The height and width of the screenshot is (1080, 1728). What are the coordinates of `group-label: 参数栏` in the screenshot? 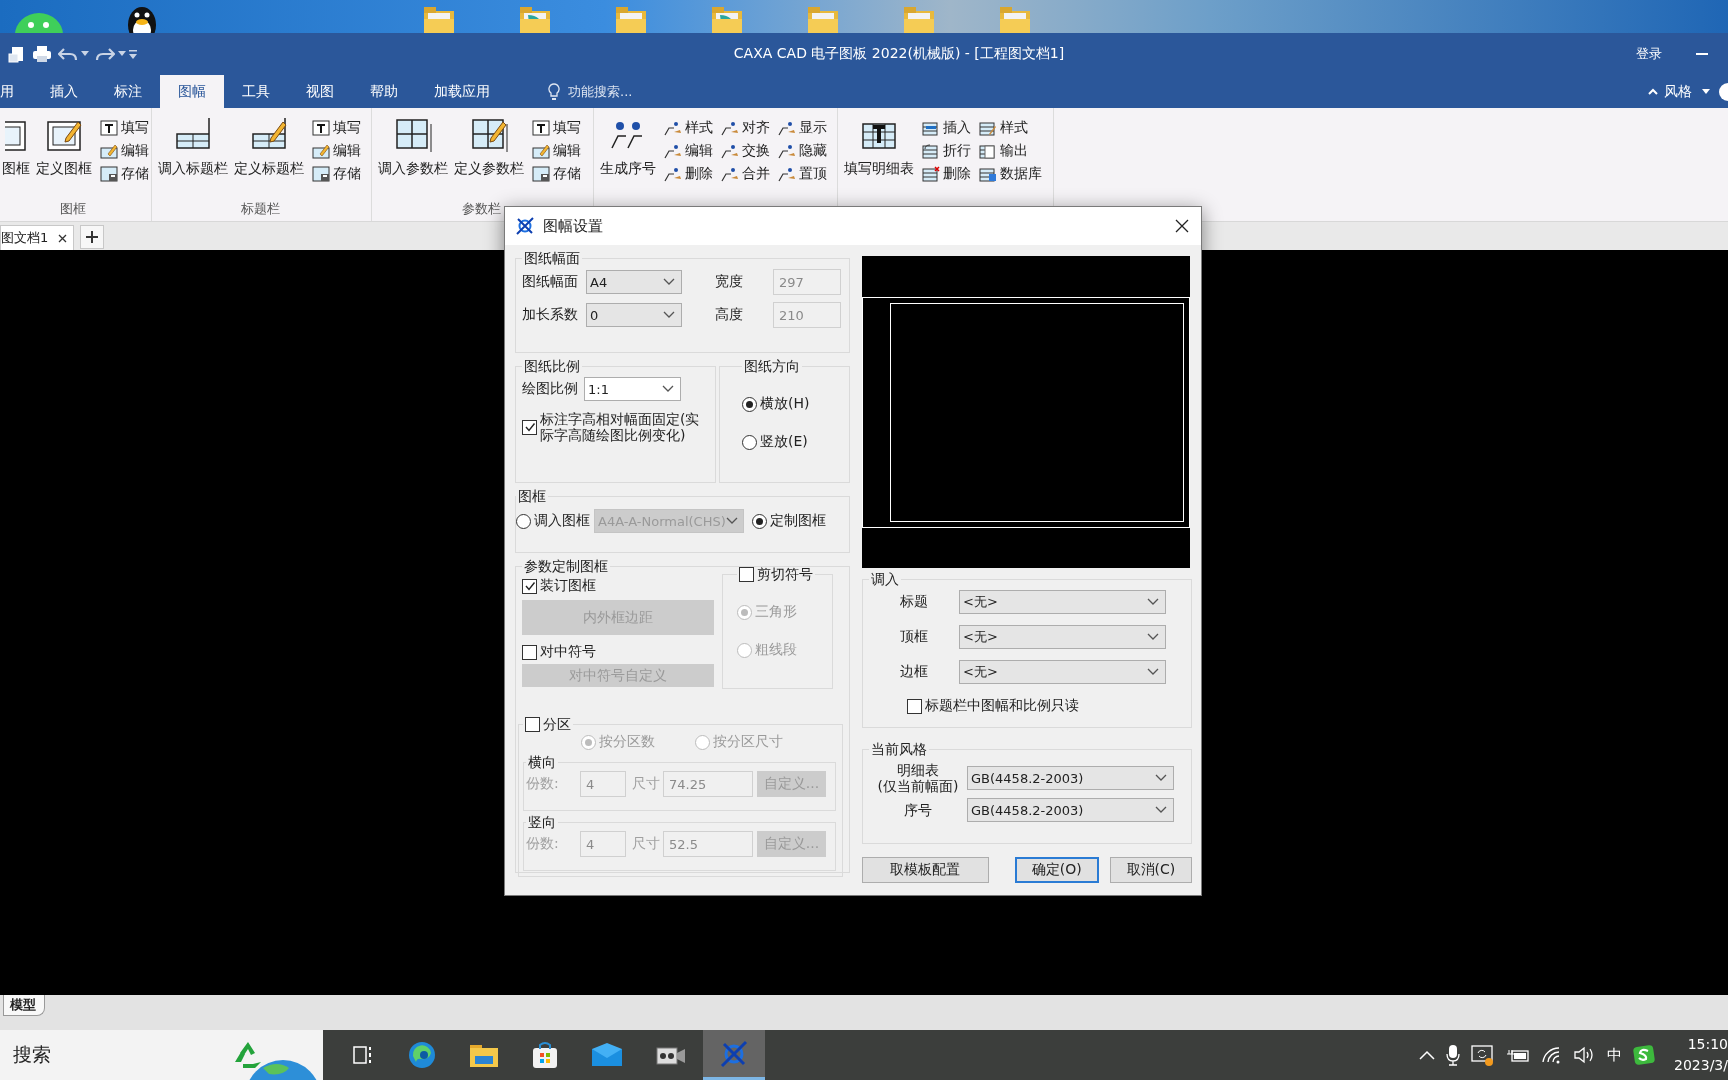 It's located at (481, 209).